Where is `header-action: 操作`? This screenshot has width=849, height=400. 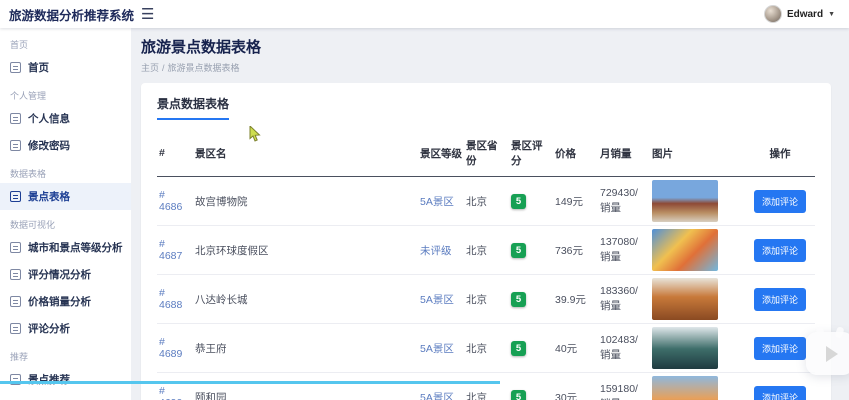
header-action: 操作 is located at coordinates (780, 153).